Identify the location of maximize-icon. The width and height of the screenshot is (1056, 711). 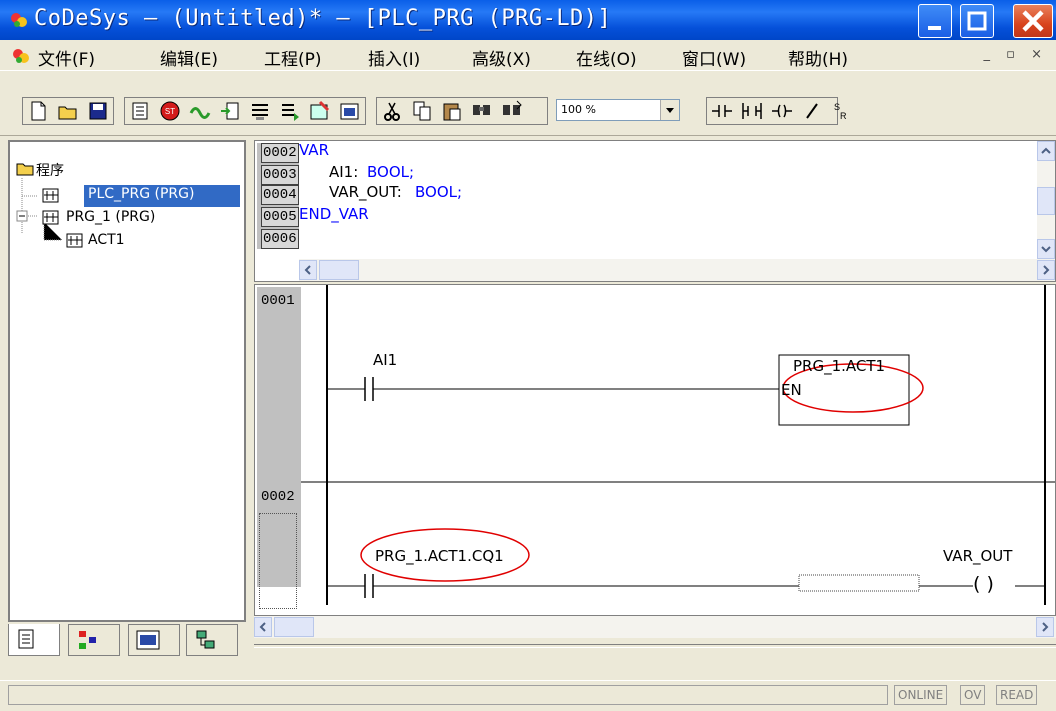
(977, 21).